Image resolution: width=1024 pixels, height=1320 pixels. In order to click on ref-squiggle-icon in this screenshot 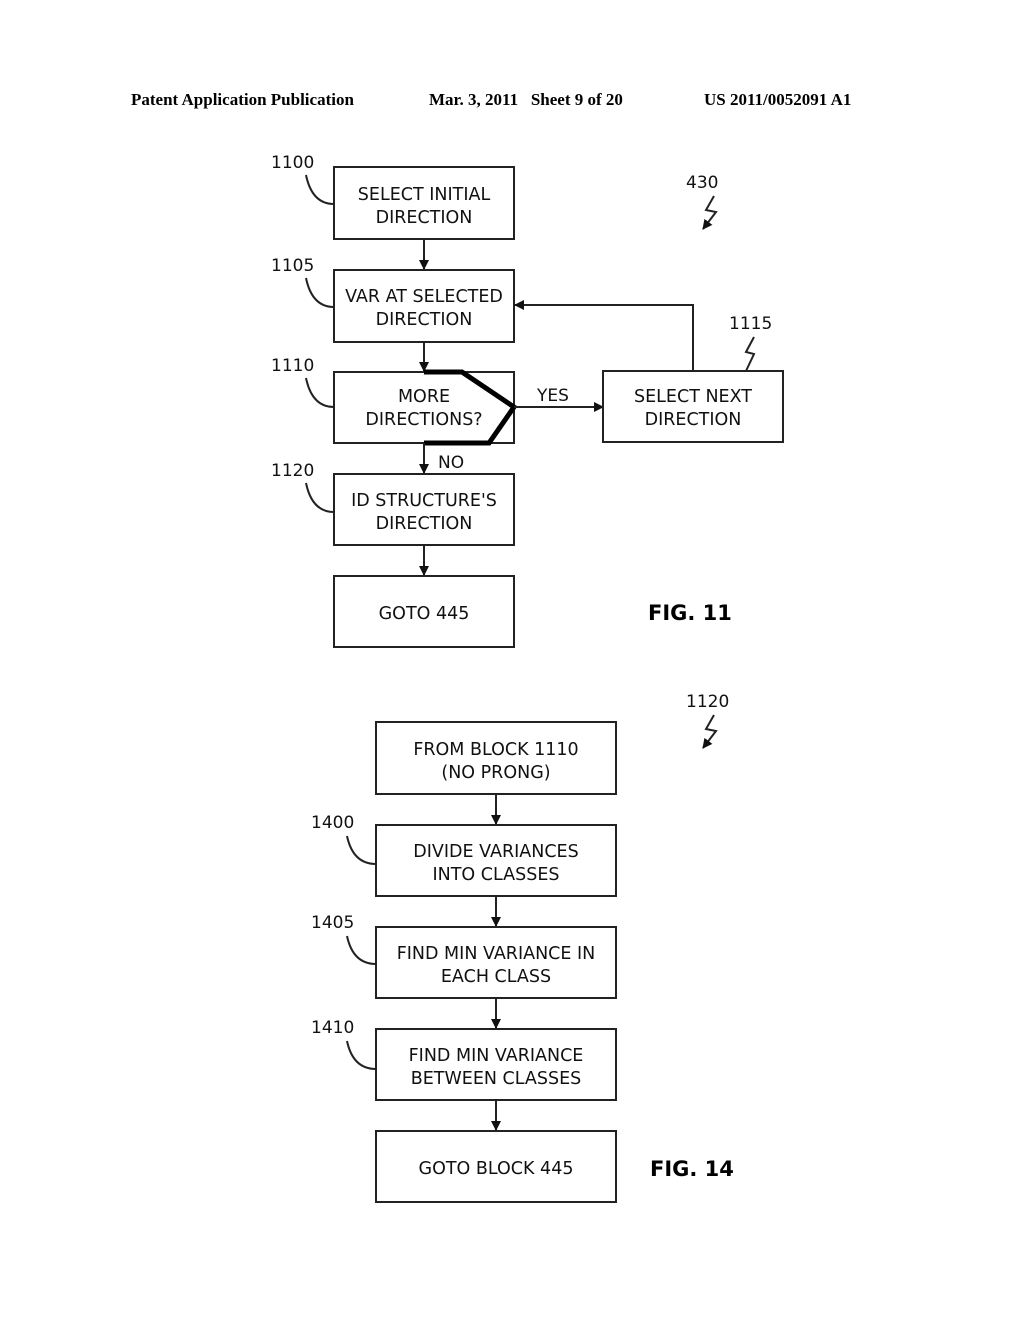, I will do `click(750, 354)`.